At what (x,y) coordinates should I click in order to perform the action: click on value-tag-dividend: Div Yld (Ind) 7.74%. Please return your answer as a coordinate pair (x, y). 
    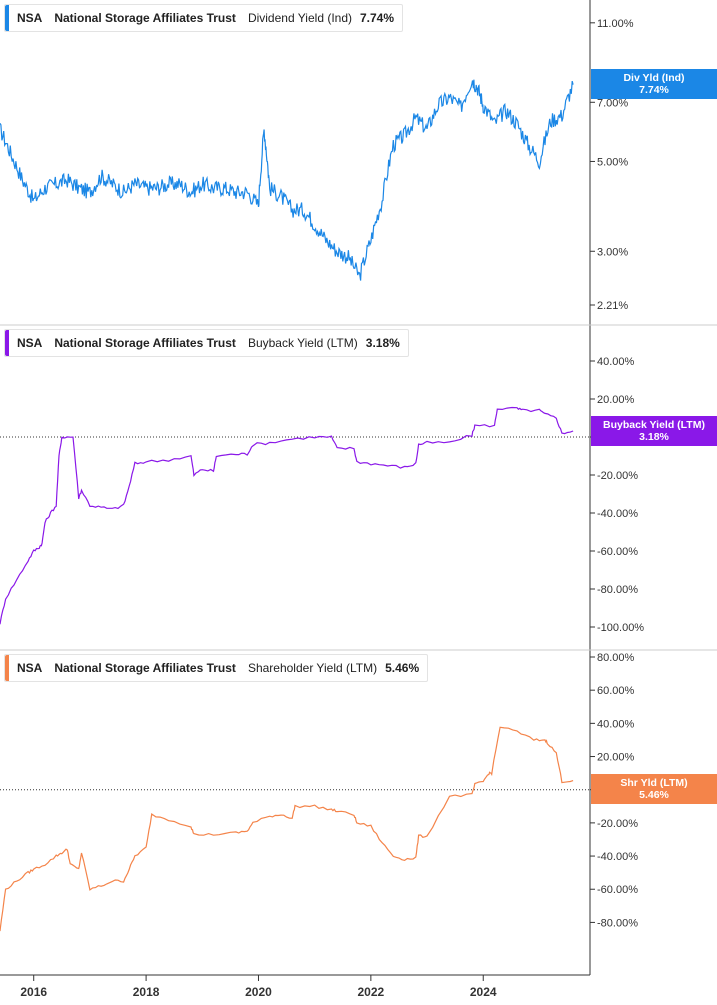
    Looking at the image, I should click on (654, 84).